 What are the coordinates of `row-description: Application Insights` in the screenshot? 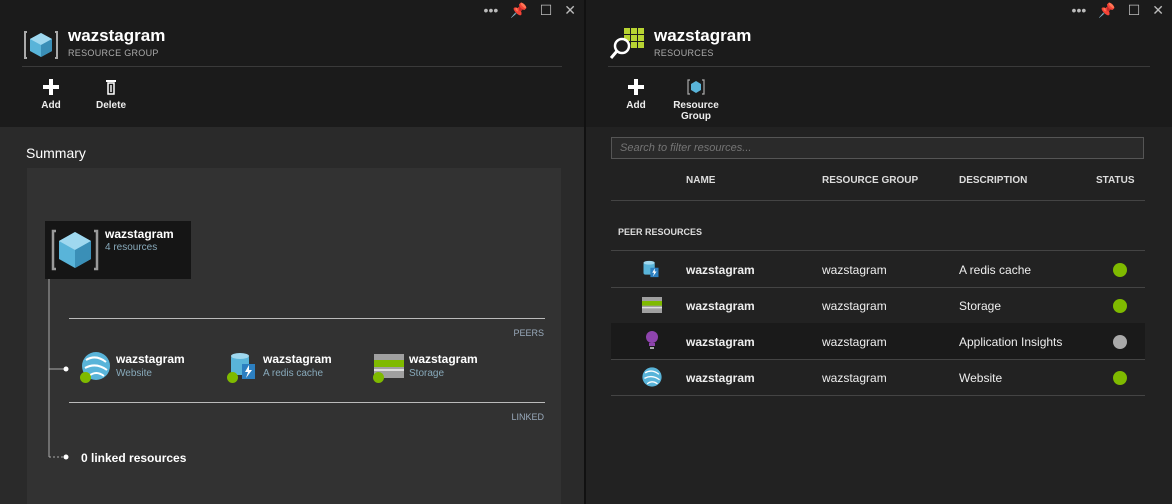 It's located at (1011, 342).